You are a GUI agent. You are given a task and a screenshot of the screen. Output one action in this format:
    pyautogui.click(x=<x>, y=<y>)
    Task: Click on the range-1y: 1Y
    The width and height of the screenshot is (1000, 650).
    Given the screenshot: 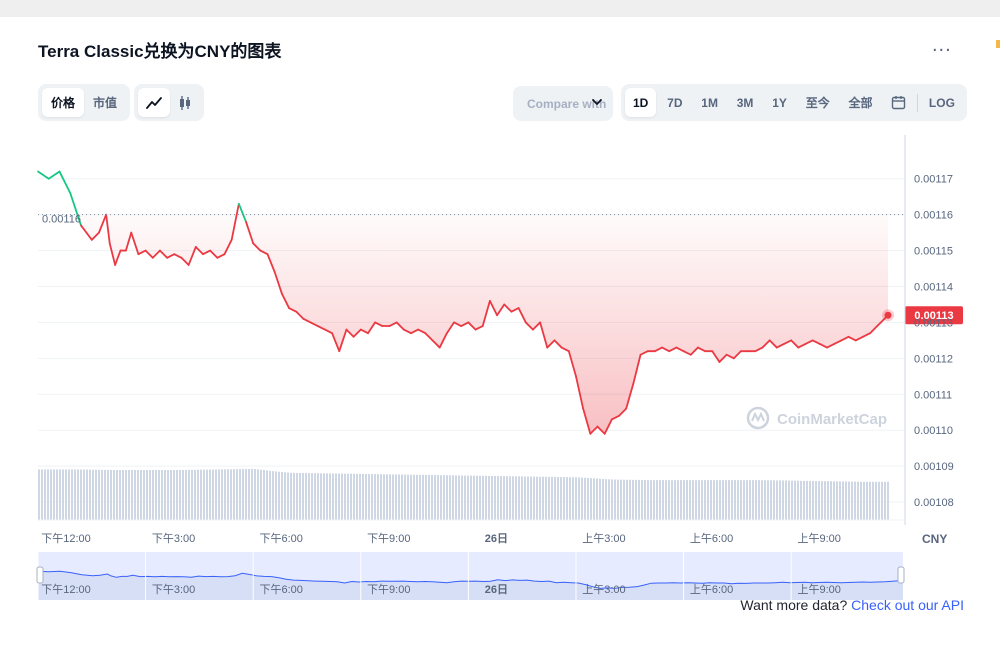 What is the action you would take?
    pyautogui.click(x=779, y=102)
    